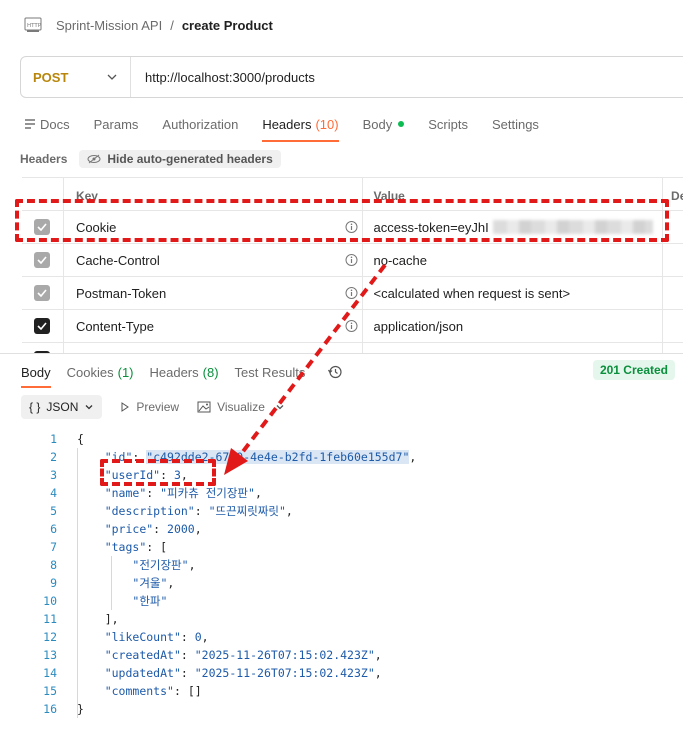  Describe the element at coordinates (515, 124) in the screenshot. I see `tab-settings: Settings` at that location.